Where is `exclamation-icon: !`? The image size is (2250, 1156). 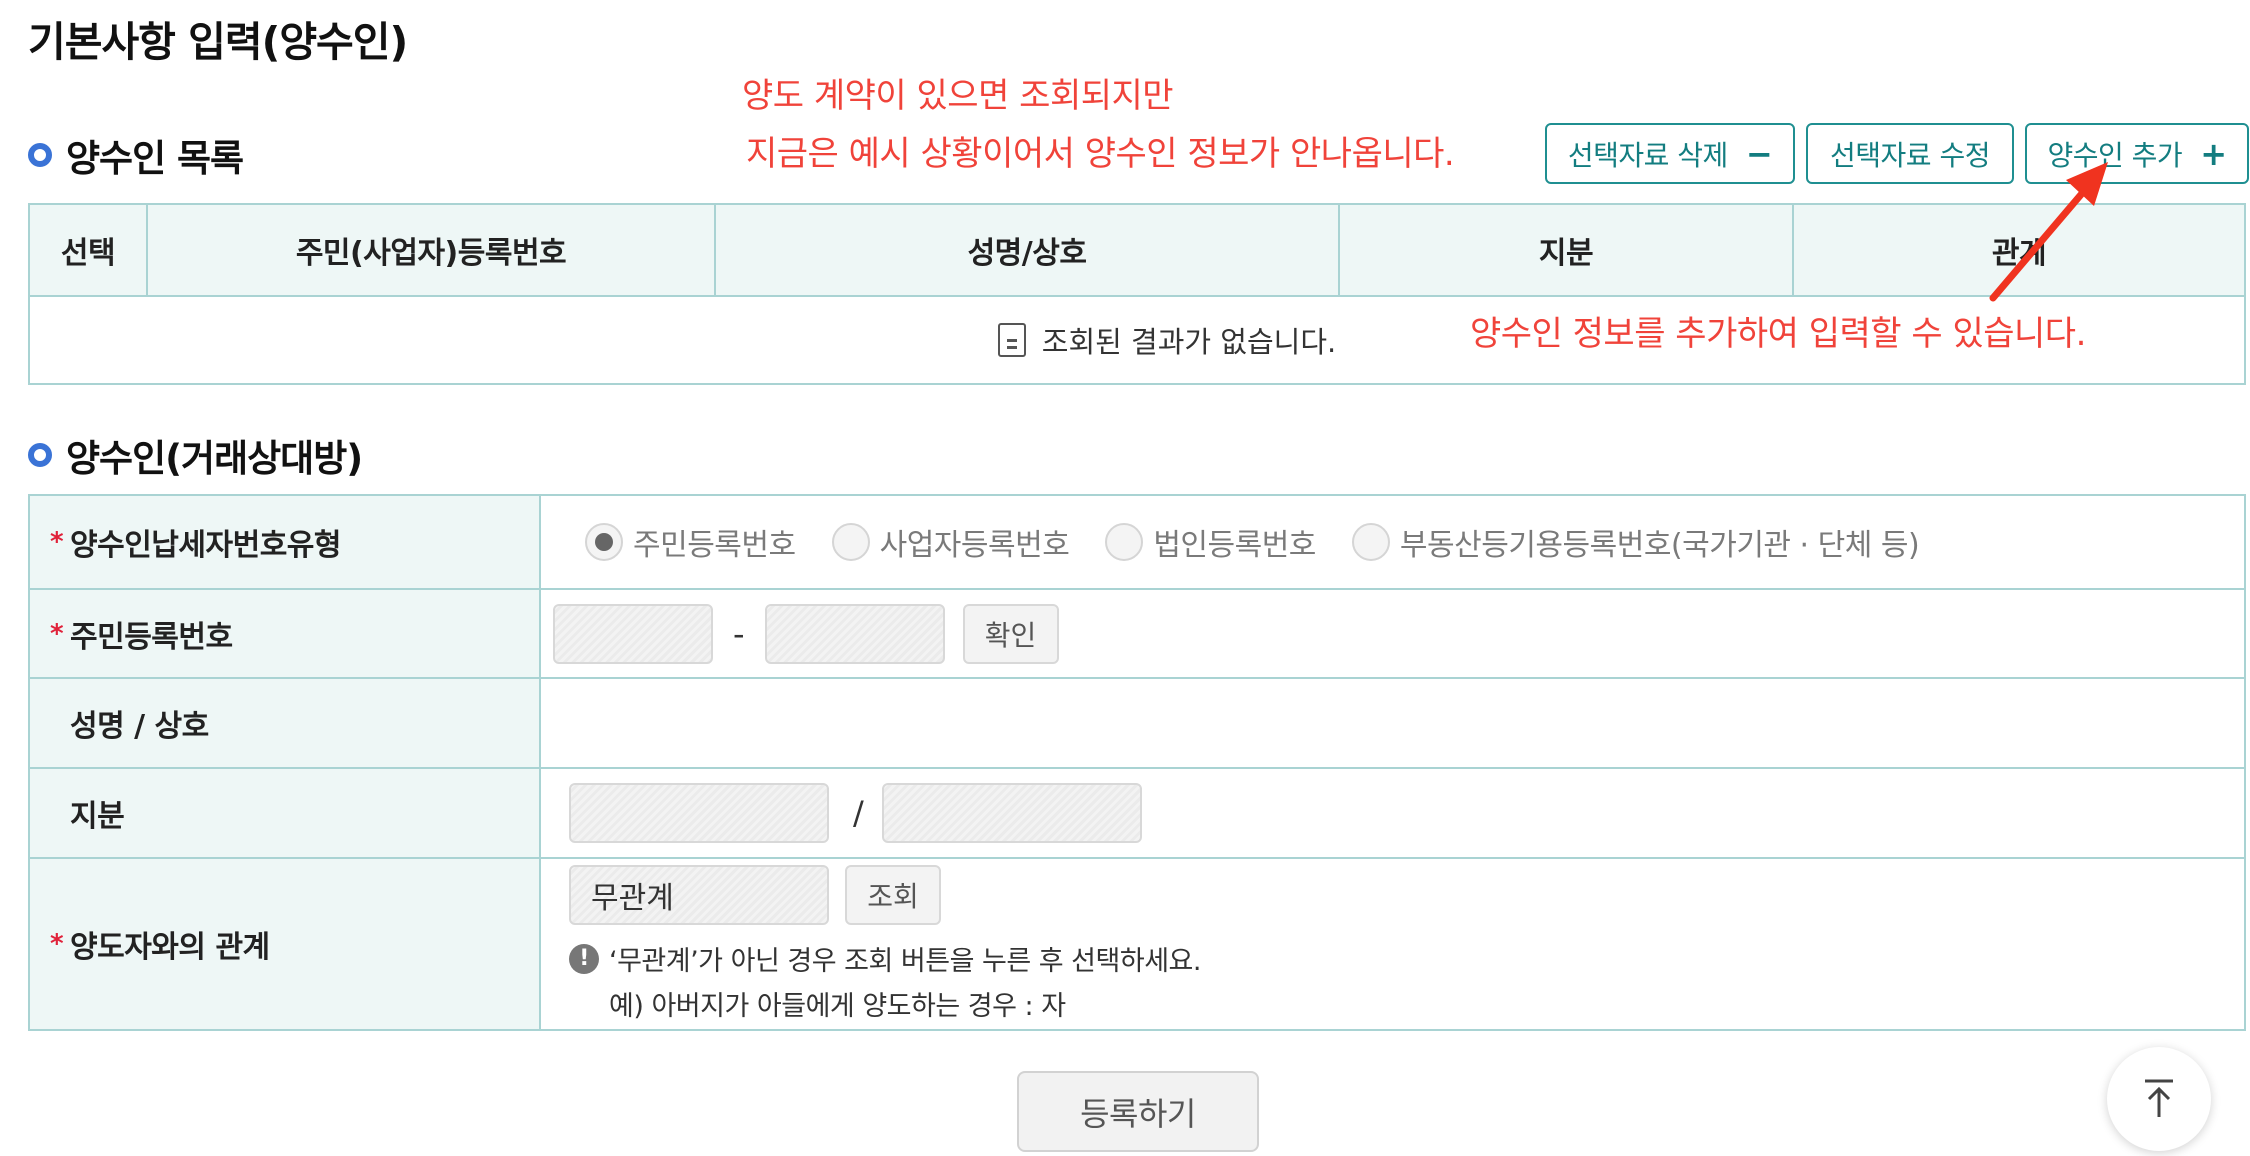 exclamation-icon: ! is located at coordinates (584, 958).